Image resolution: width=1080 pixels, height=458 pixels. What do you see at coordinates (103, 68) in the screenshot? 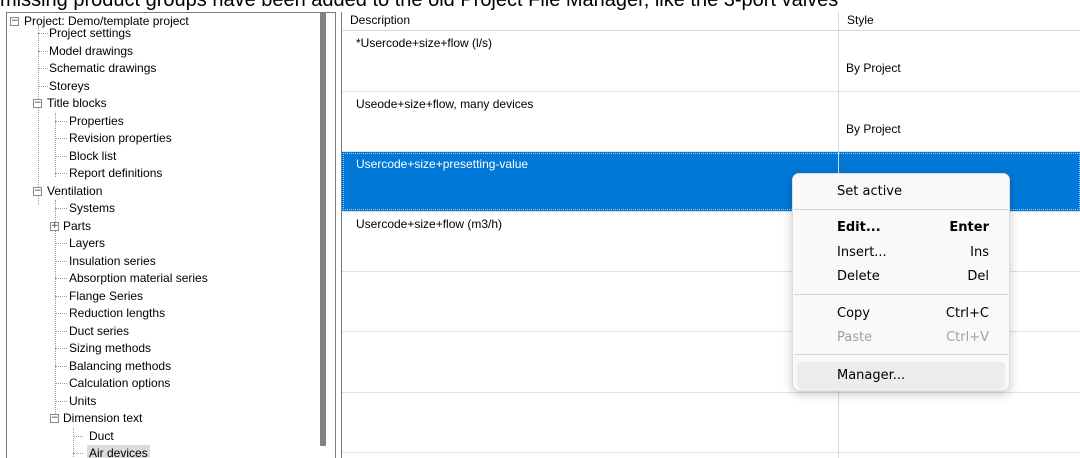
I see `tree-item-label: Schematic drawings` at bounding box center [103, 68].